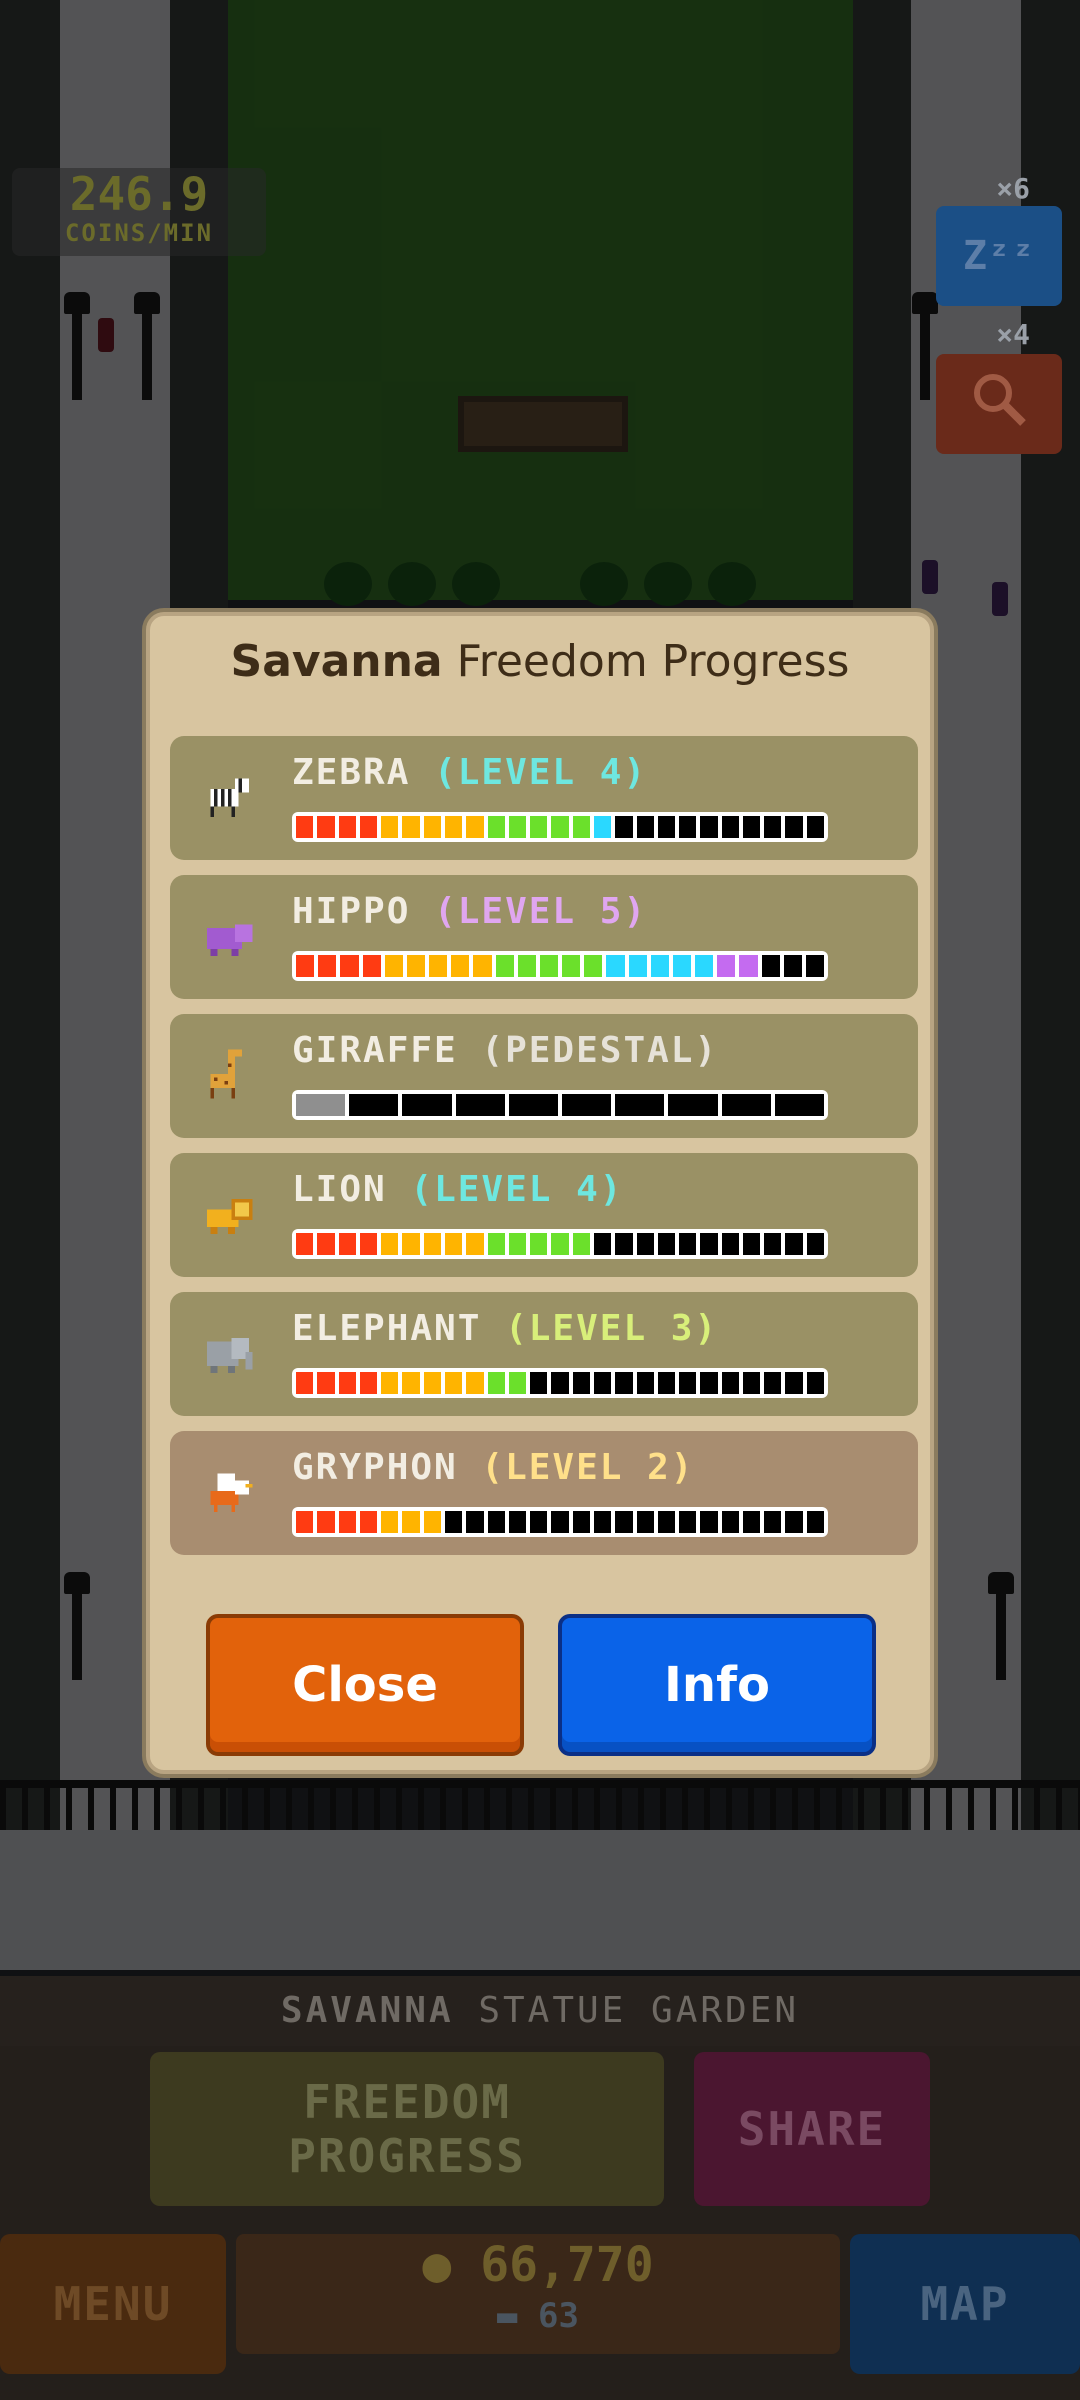  Describe the element at coordinates (544, 1076) in the screenshot. I see `animal-row: GIRAFFE (PEDESTAL)` at that location.